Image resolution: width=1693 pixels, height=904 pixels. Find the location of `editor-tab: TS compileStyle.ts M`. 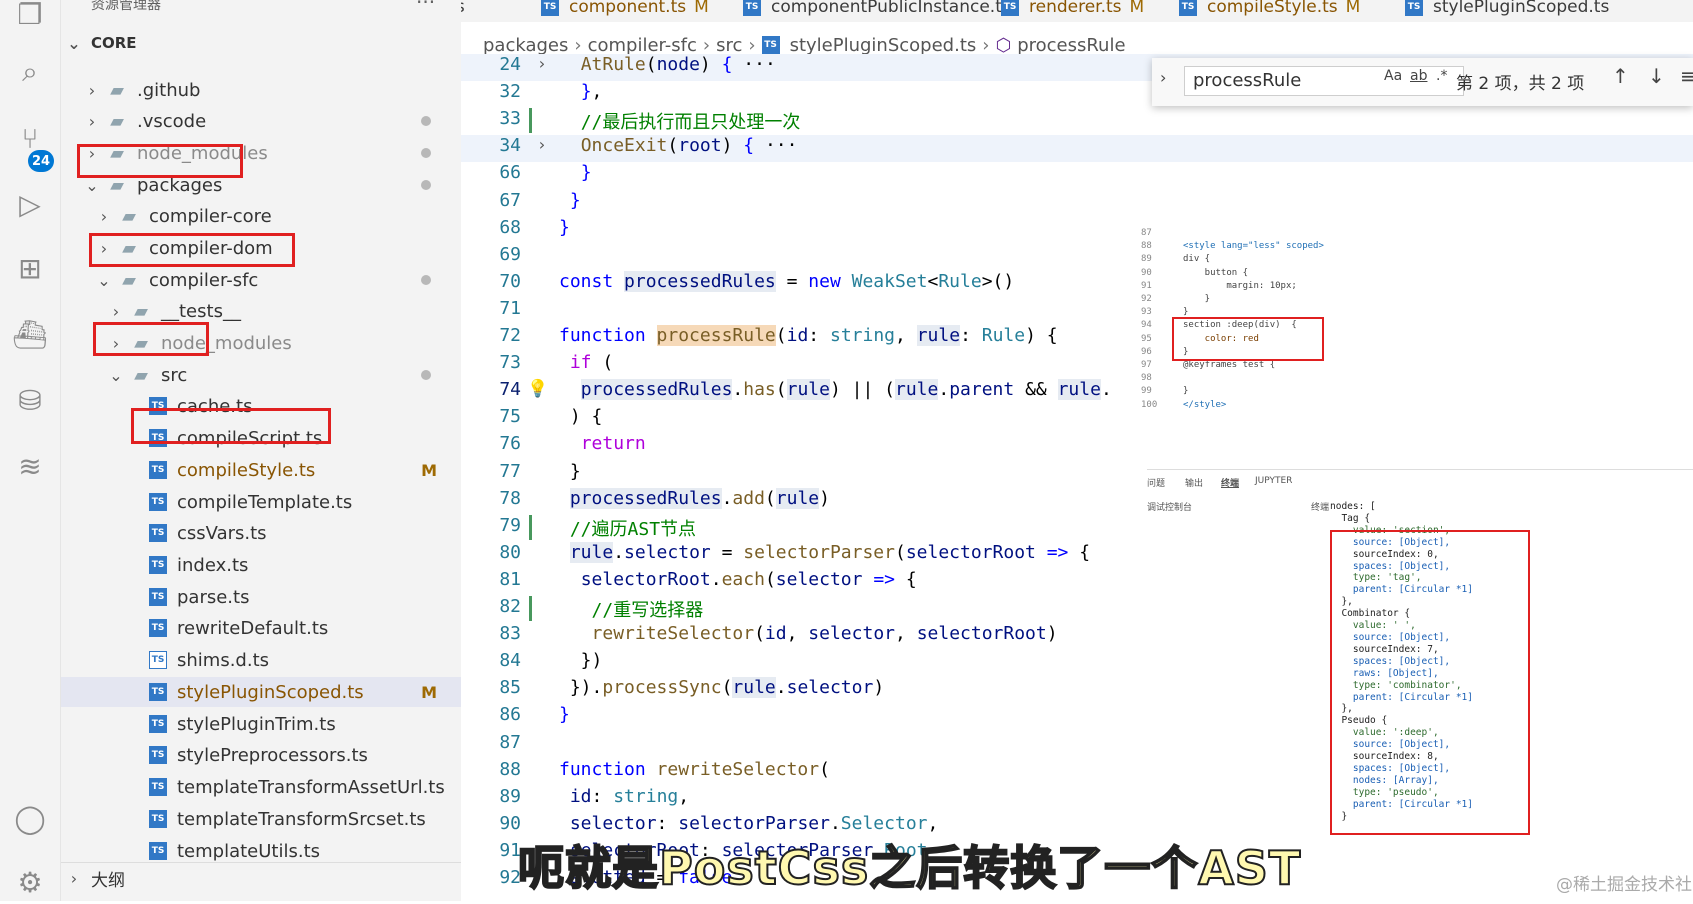

editor-tab: TS compileStyle.ts M is located at coordinates (1269, 11).